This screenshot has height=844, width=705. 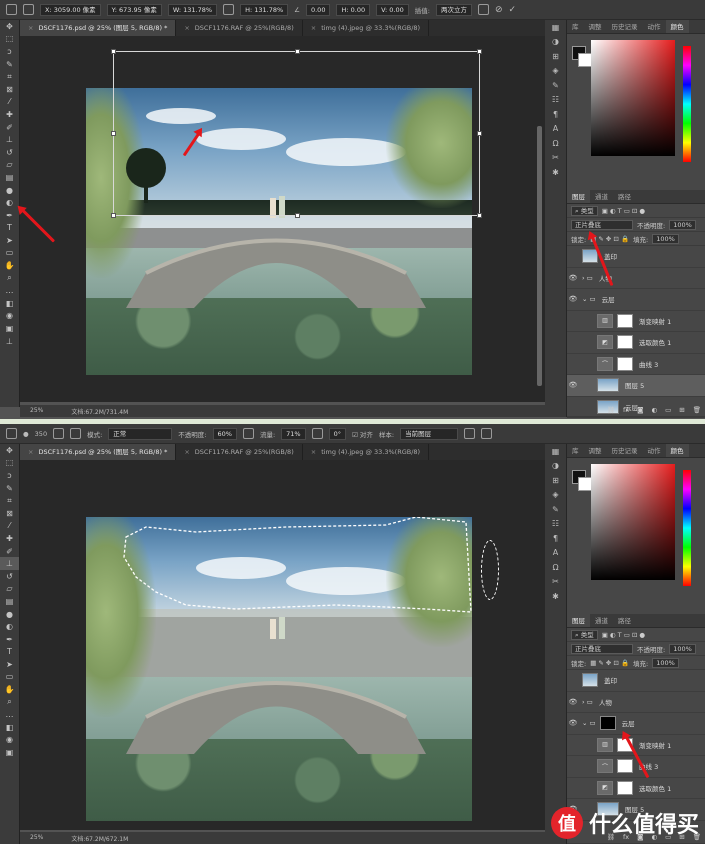 What do you see at coordinates (555, 509) in the screenshot?
I see `pen-icon: ✎` at bounding box center [555, 509].